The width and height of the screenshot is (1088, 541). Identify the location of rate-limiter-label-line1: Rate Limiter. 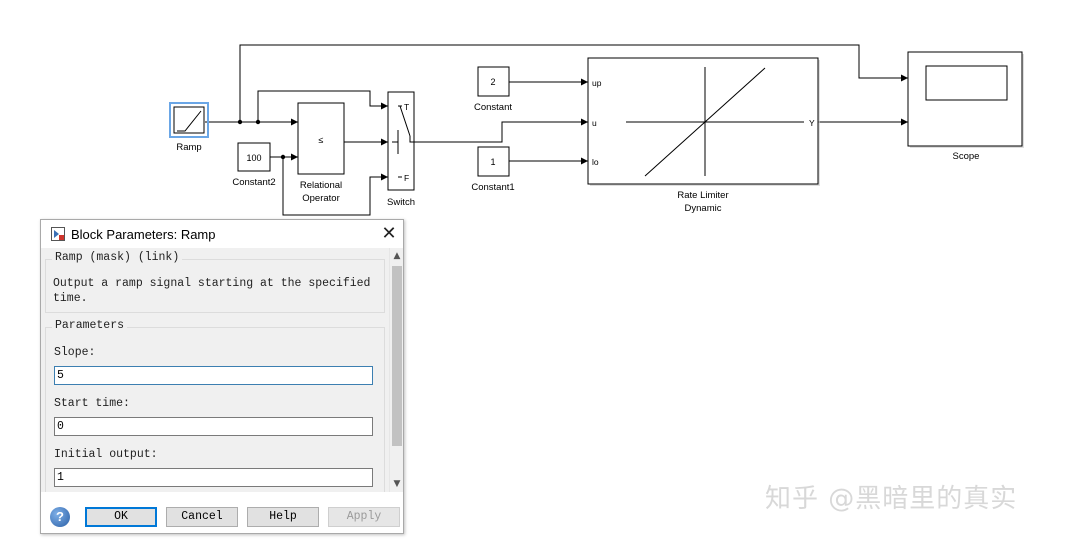
(702, 195).